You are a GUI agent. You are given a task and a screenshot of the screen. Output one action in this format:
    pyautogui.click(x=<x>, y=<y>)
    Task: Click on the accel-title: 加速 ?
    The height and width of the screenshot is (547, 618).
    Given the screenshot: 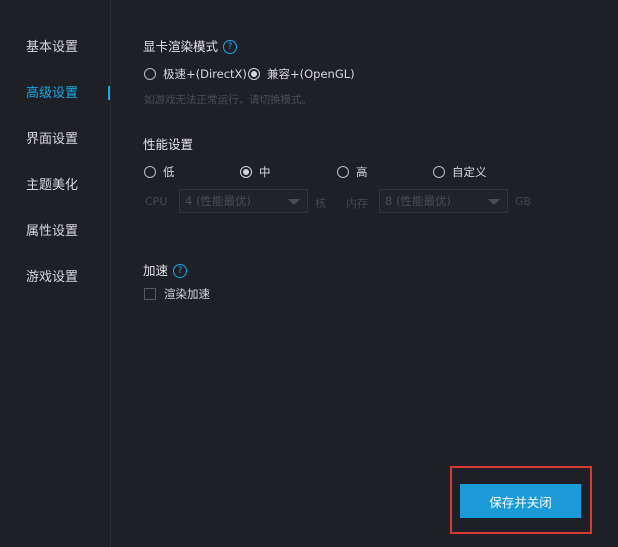 What is the action you would take?
    pyautogui.click(x=165, y=271)
    